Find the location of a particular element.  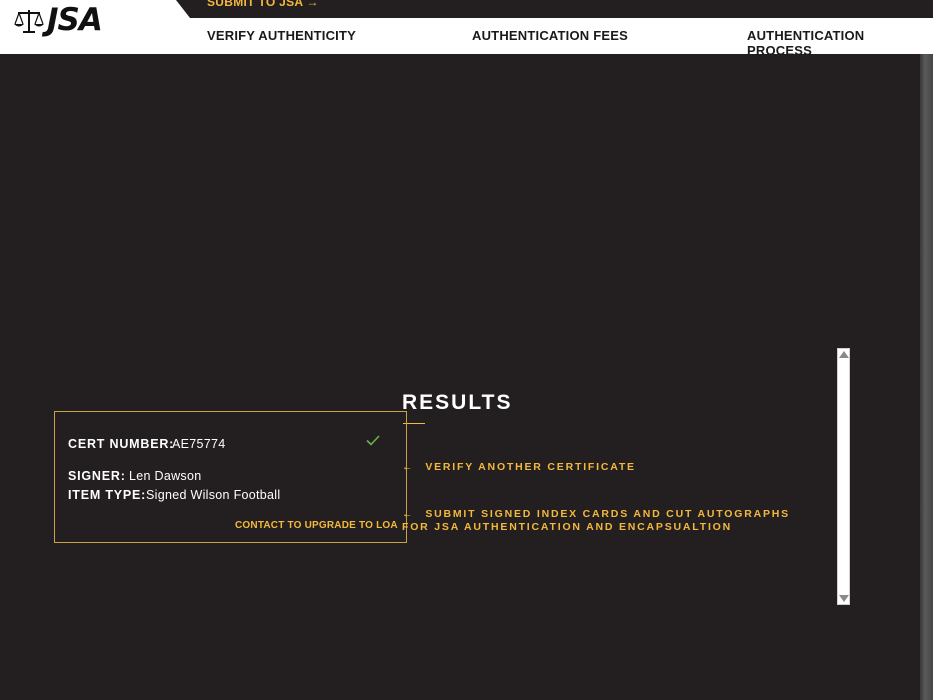

submit-to-jsa-link: SUBMIT TO JSA → is located at coordinates (263, 4).